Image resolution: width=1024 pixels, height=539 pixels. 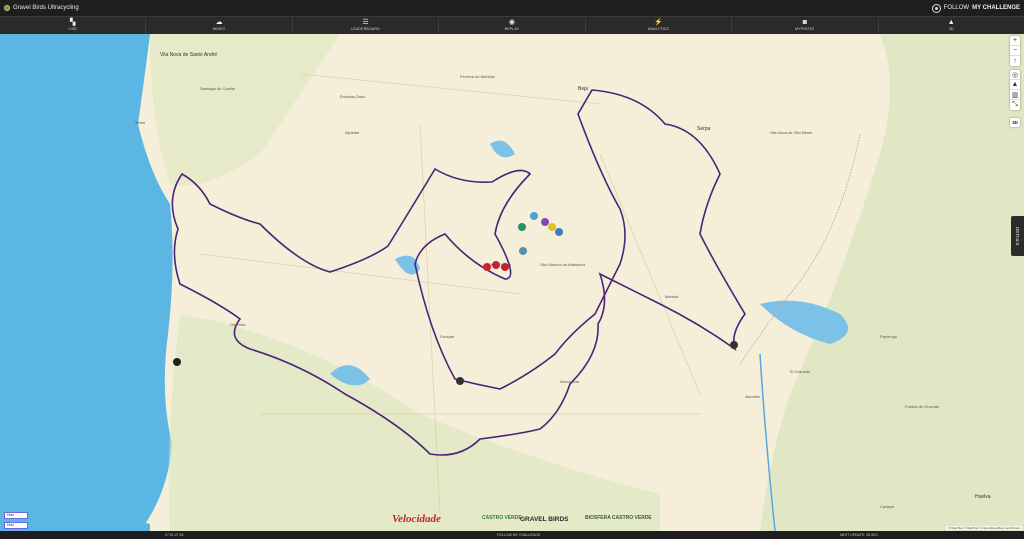 What do you see at coordinates (859, 535) in the screenshot?
I see `next-update: NEXT UPDATE: 08 SEC` at bounding box center [859, 535].